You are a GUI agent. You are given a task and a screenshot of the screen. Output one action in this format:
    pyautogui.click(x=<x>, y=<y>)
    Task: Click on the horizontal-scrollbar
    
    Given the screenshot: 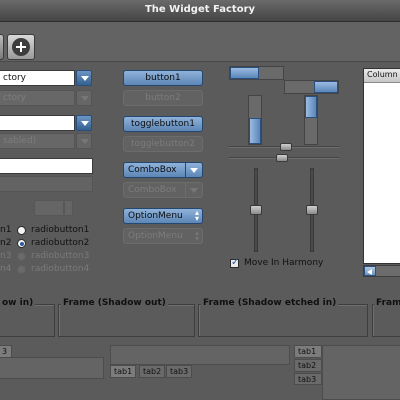 What is the action you would take?
    pyautogui.click(x=381, y=271)
    